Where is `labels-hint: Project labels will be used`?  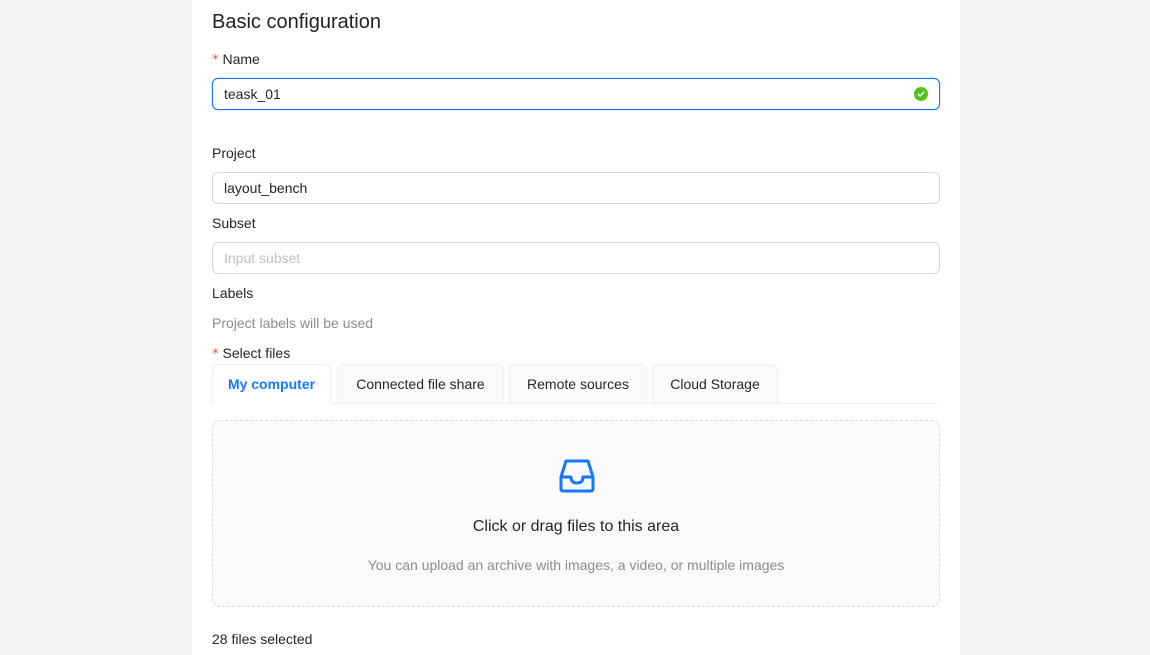
labels-hint: Project labels will be used is located at coordinates (293, 323).